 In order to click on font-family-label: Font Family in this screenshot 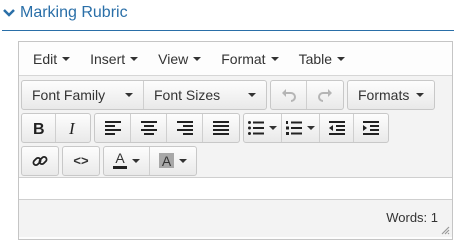, I will do `click(69, 94)`.